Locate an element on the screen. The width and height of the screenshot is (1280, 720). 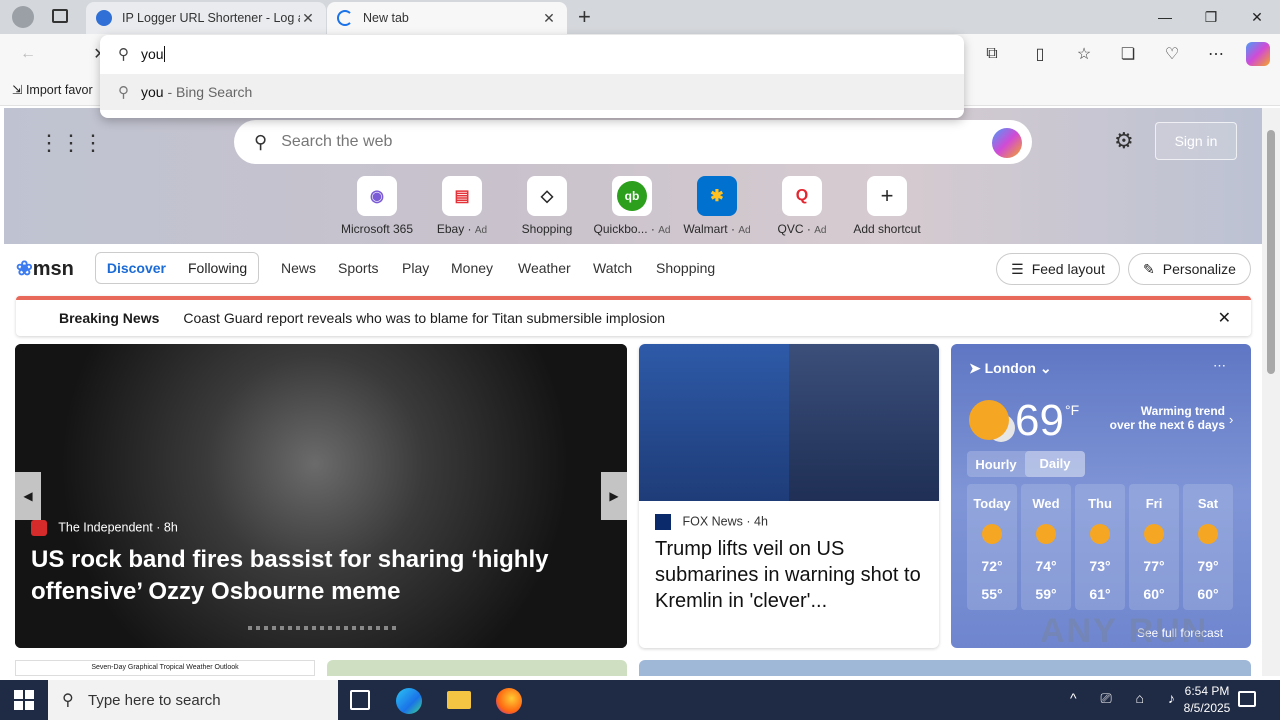
shortcut-quickbooks: qb Quickbo... · Ad is located at coordinates (632, 206).